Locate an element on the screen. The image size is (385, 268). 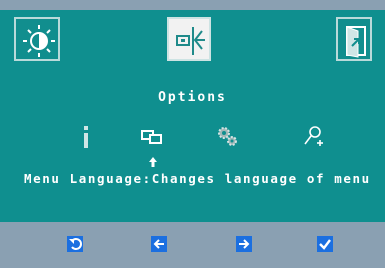
option-settings is located at coordinates (228, 137).